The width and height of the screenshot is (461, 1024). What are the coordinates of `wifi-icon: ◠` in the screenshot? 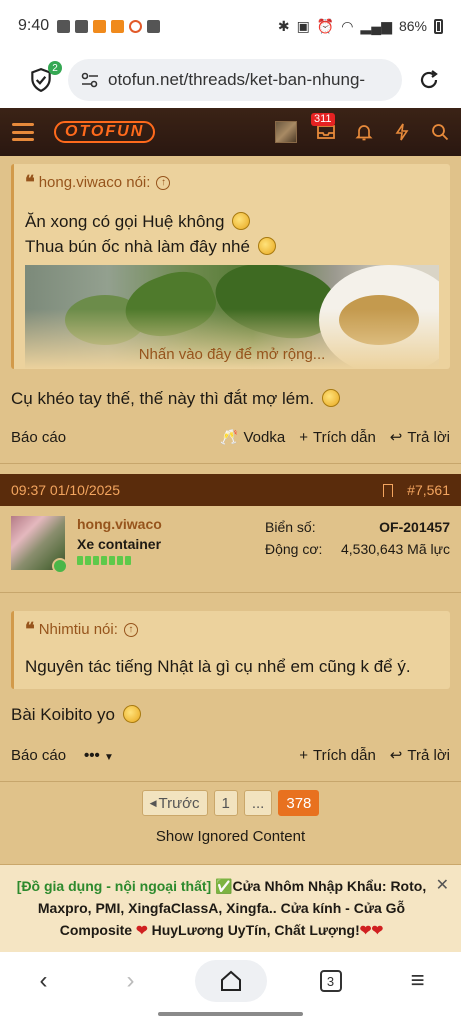 It's located at (347, 25).